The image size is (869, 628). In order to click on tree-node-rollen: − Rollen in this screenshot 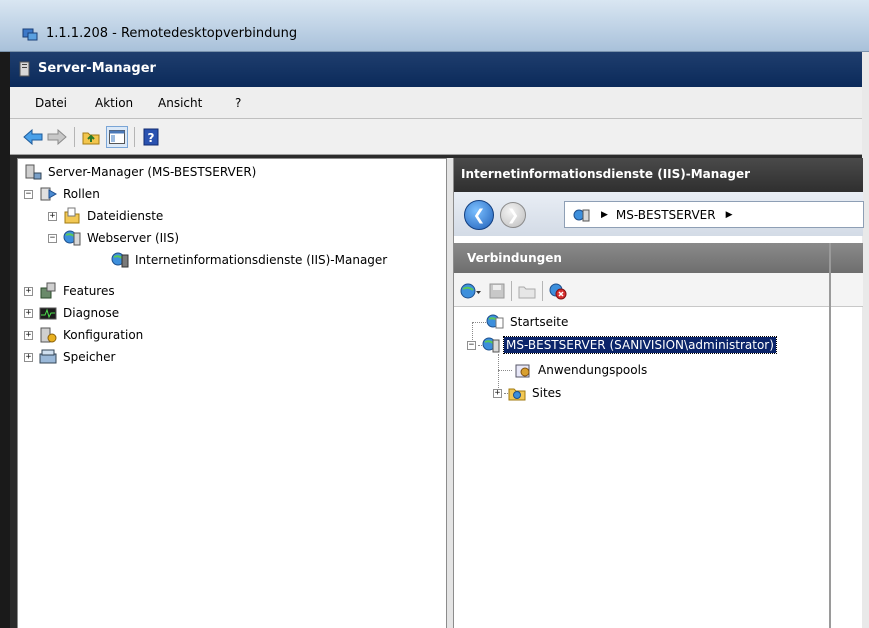, I will do `click(63, 194)`.